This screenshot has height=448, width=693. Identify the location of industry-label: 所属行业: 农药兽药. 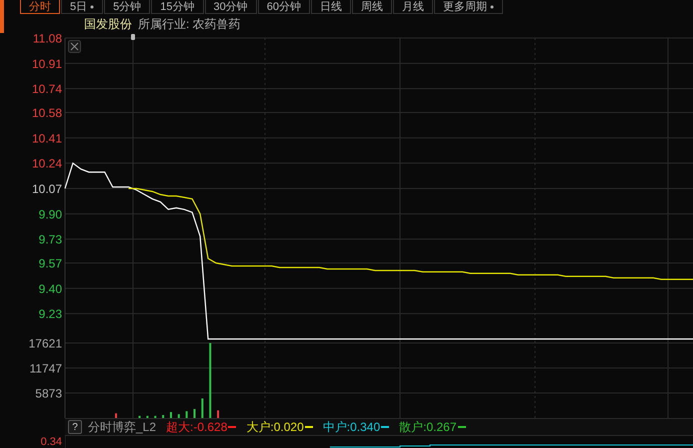
(189, 24).